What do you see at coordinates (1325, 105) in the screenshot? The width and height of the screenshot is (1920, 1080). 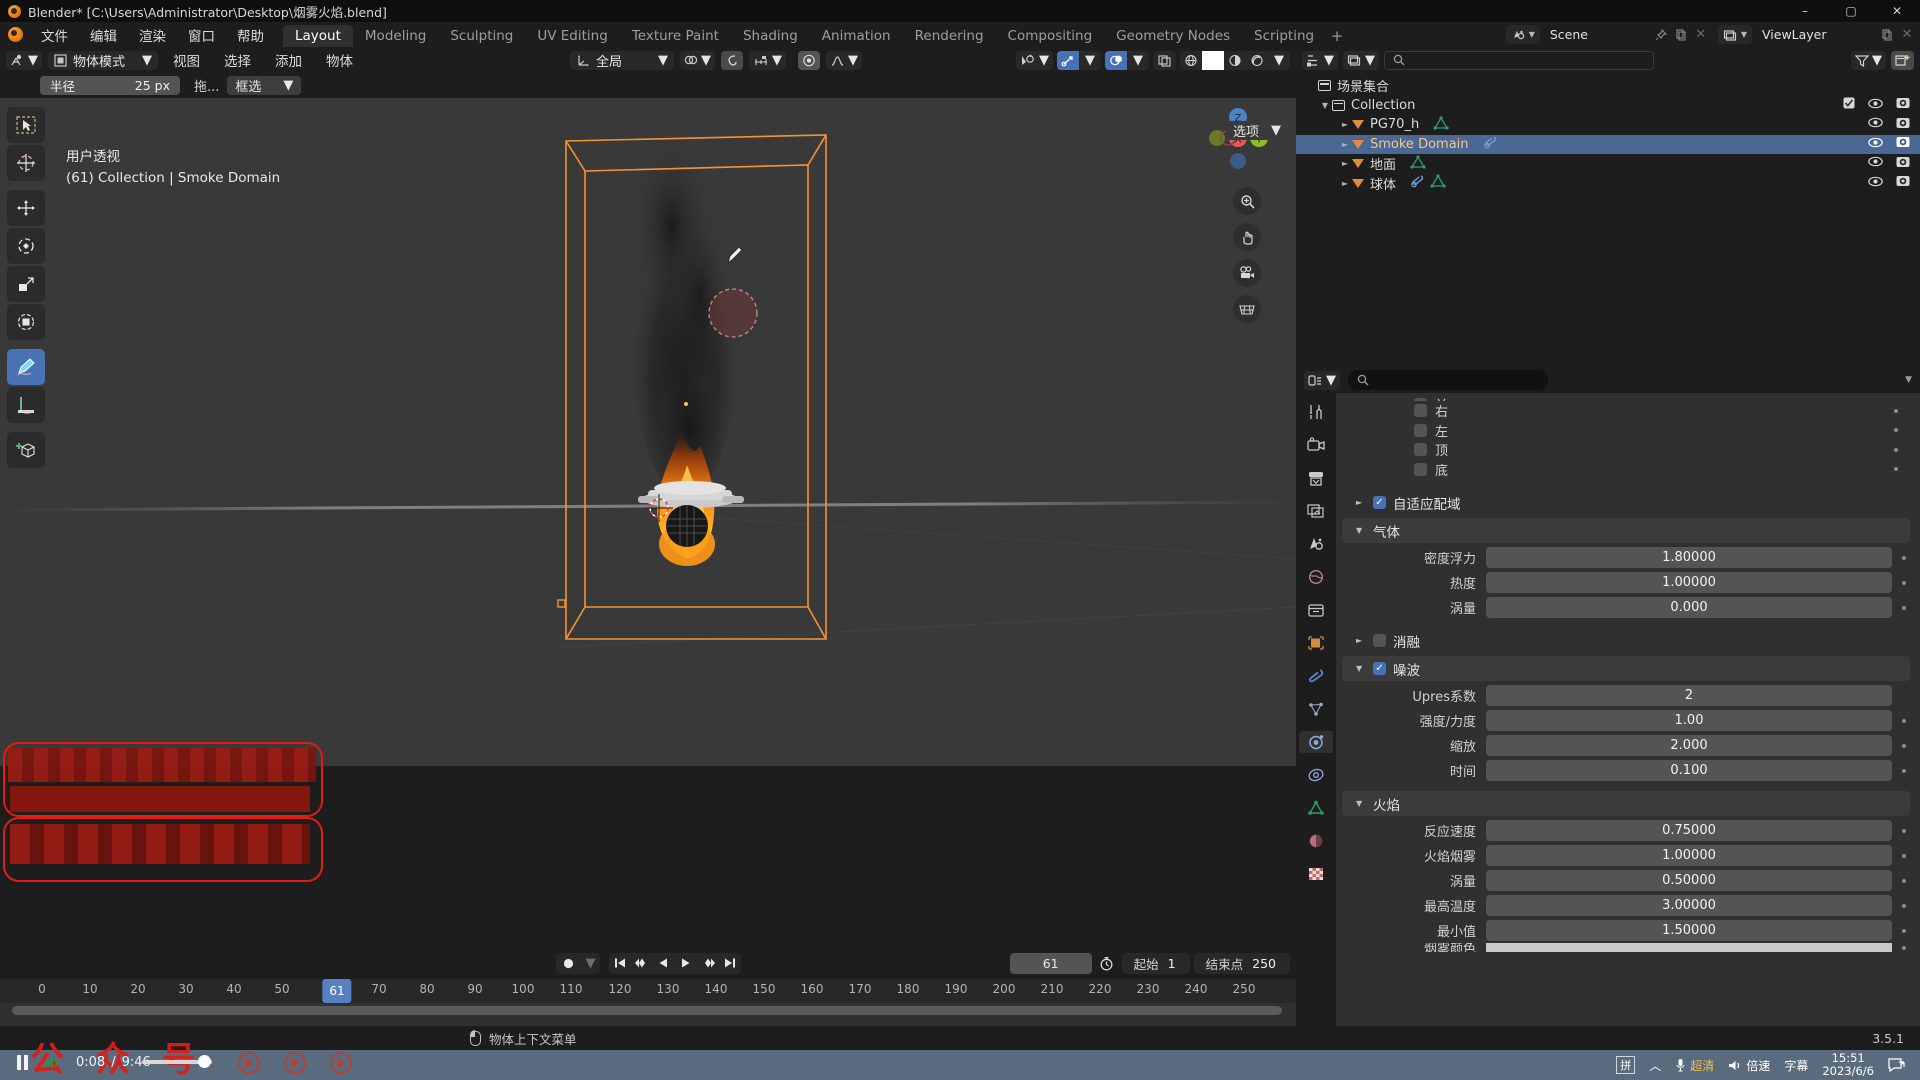 I see `collection-expander: ▼` at bounding box center [1325, 105].